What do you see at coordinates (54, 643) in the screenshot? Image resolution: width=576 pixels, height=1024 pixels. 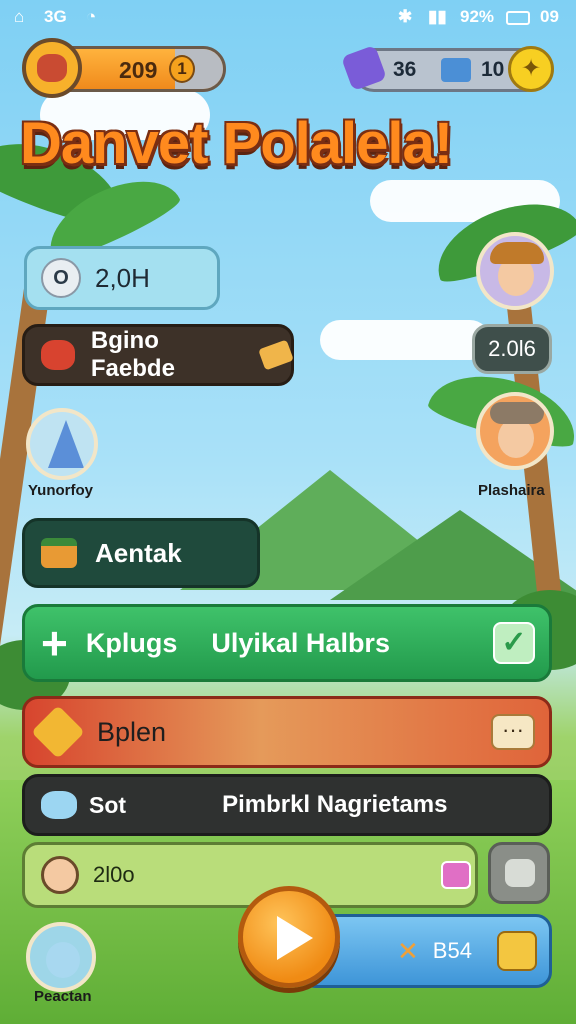 I see `plus-icon: +` at bounding box center [54, 643].